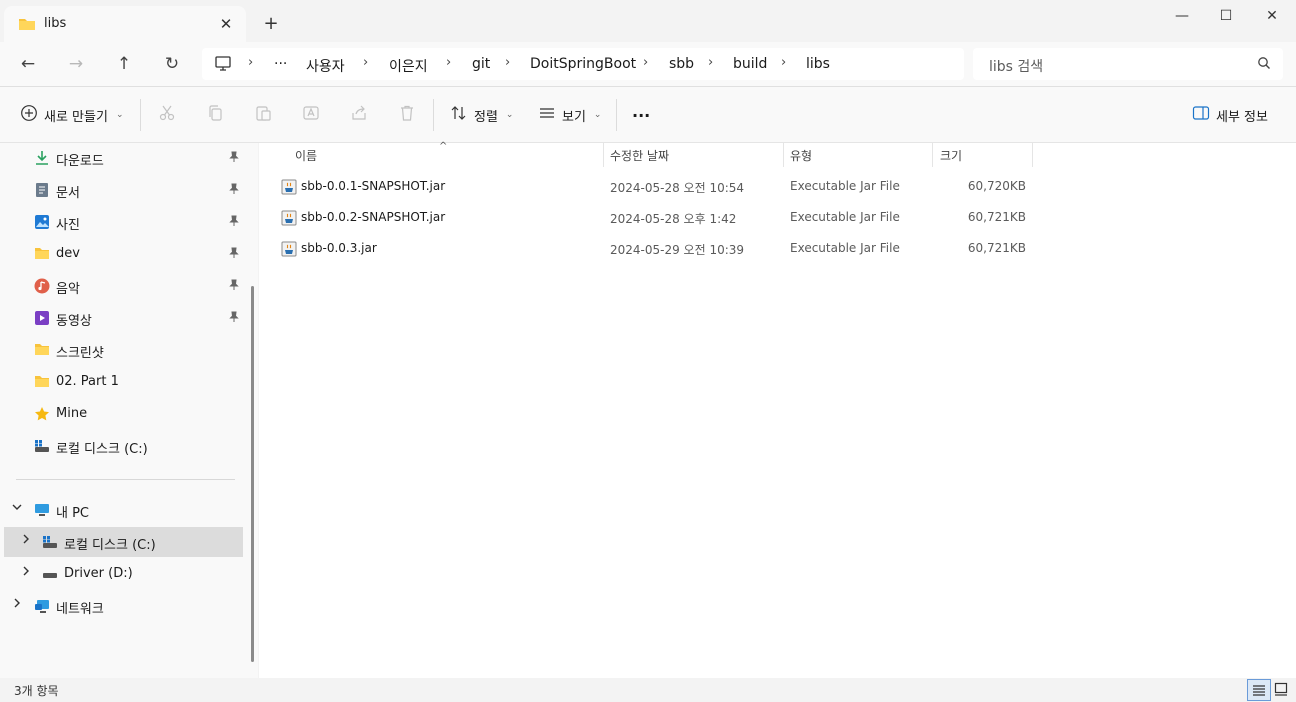 The width and height of the screenshot is (1296, 702). I want to click on forward-button: →, so click(76, 64).